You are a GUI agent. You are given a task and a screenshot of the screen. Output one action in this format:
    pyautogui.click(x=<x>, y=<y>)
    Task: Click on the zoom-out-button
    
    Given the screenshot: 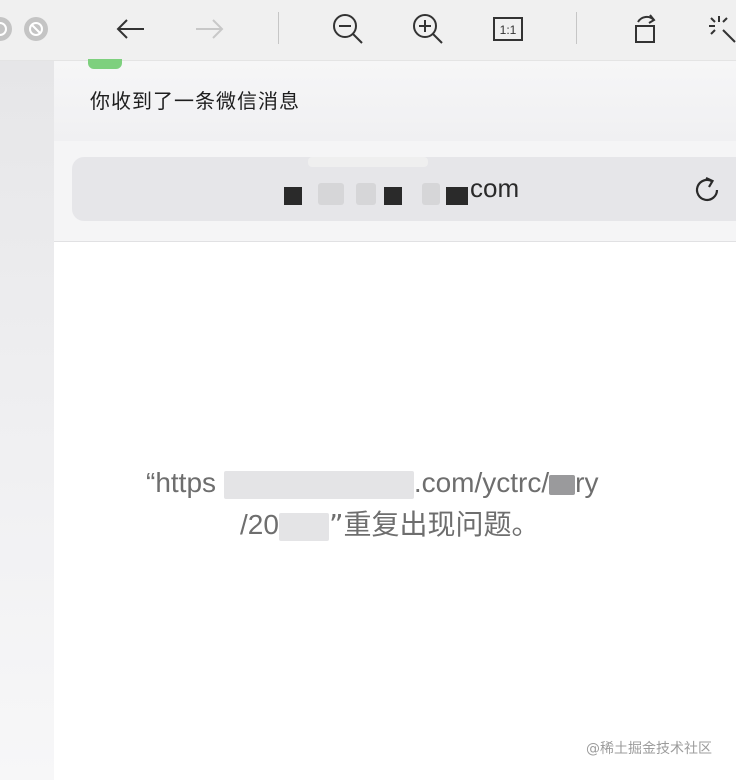 What is the action you would take?
    pyautogui.click(x=348, y=29)
    